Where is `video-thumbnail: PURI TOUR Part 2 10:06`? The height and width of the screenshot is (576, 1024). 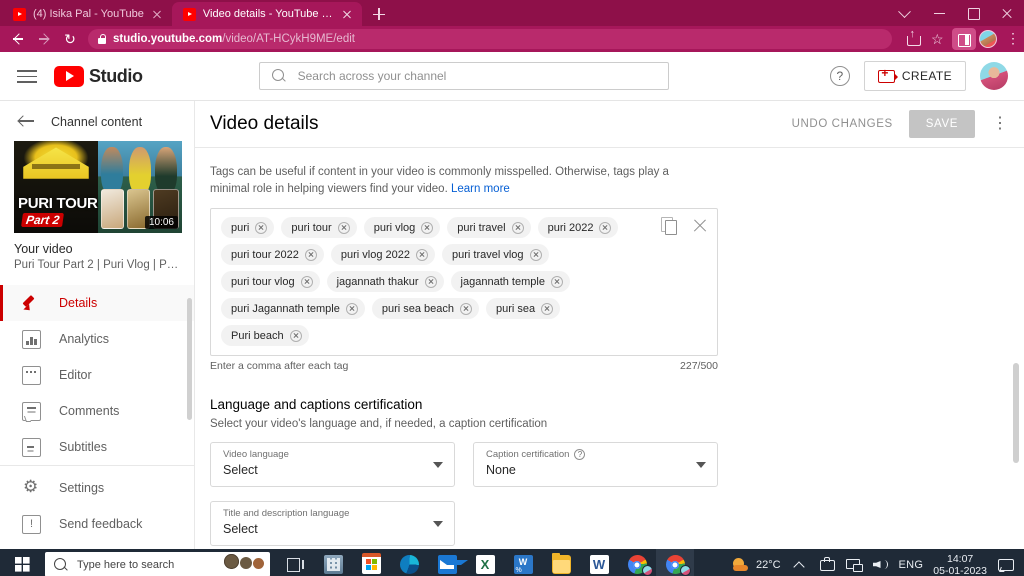 video-thumbnail: PURI TOUR Part 2 10:06 is located at coordinates (98, 187).